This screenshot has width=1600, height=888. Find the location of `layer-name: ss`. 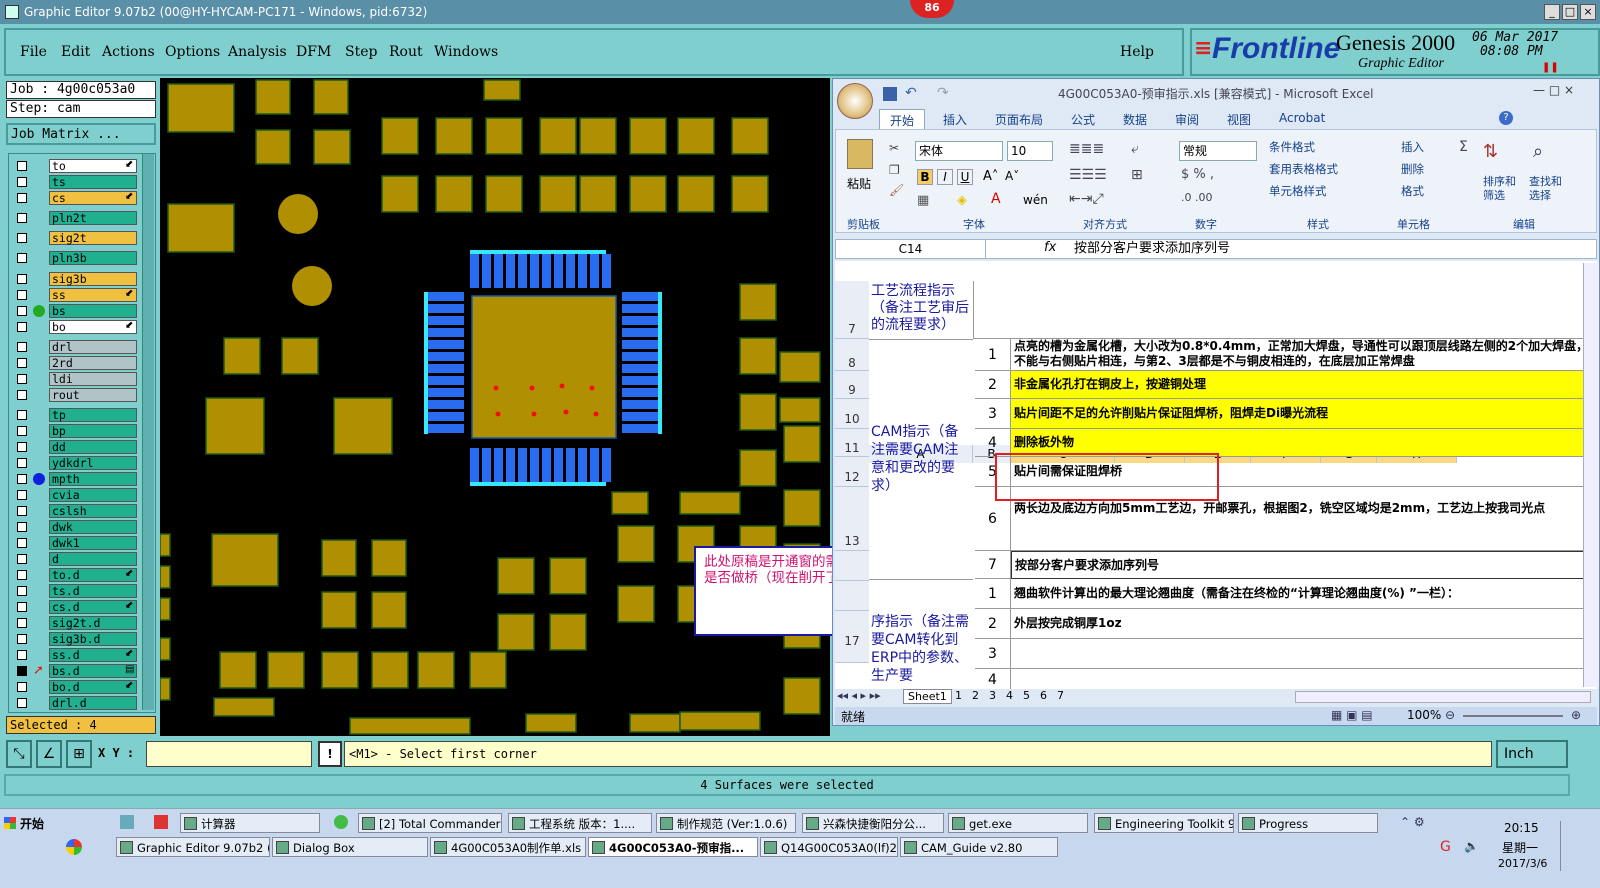

layer-name: ss is located at coordinates (93, 295).